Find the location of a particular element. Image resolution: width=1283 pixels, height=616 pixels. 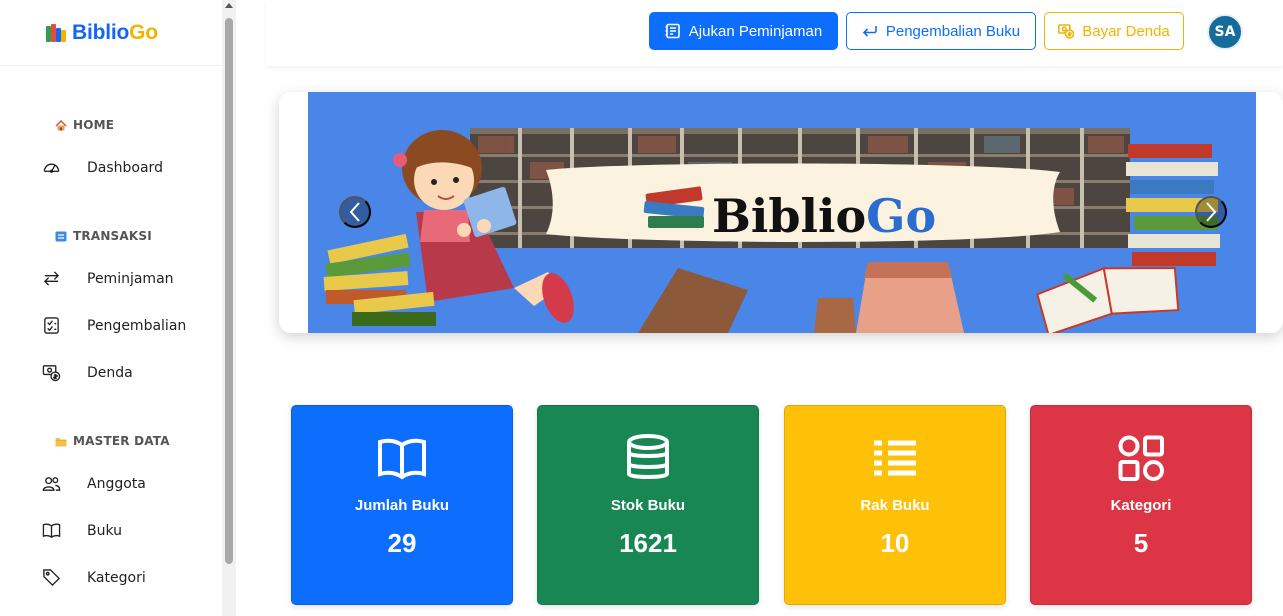

stat-value: 29 is located at coordinates (402, 543).